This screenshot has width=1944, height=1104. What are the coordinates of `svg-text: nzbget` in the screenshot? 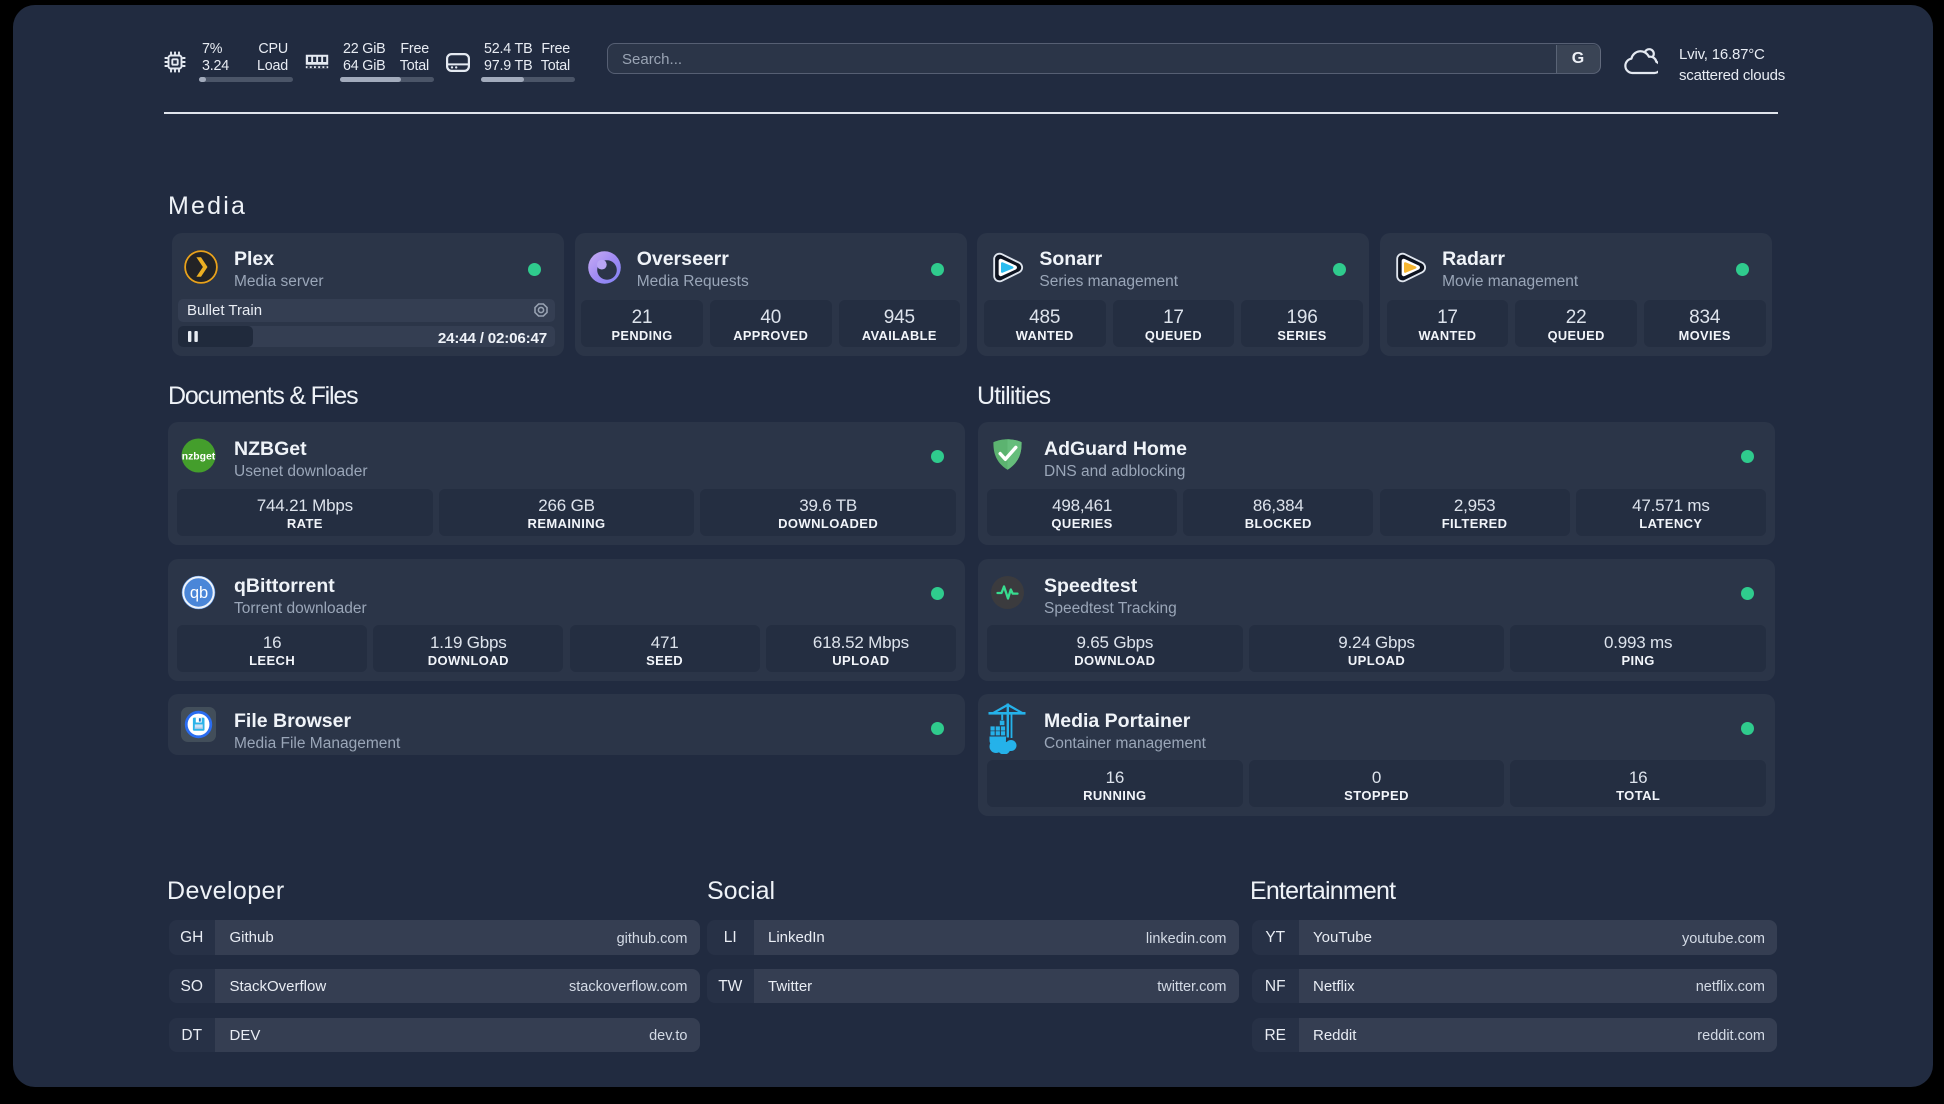 It's located at (199, 457).